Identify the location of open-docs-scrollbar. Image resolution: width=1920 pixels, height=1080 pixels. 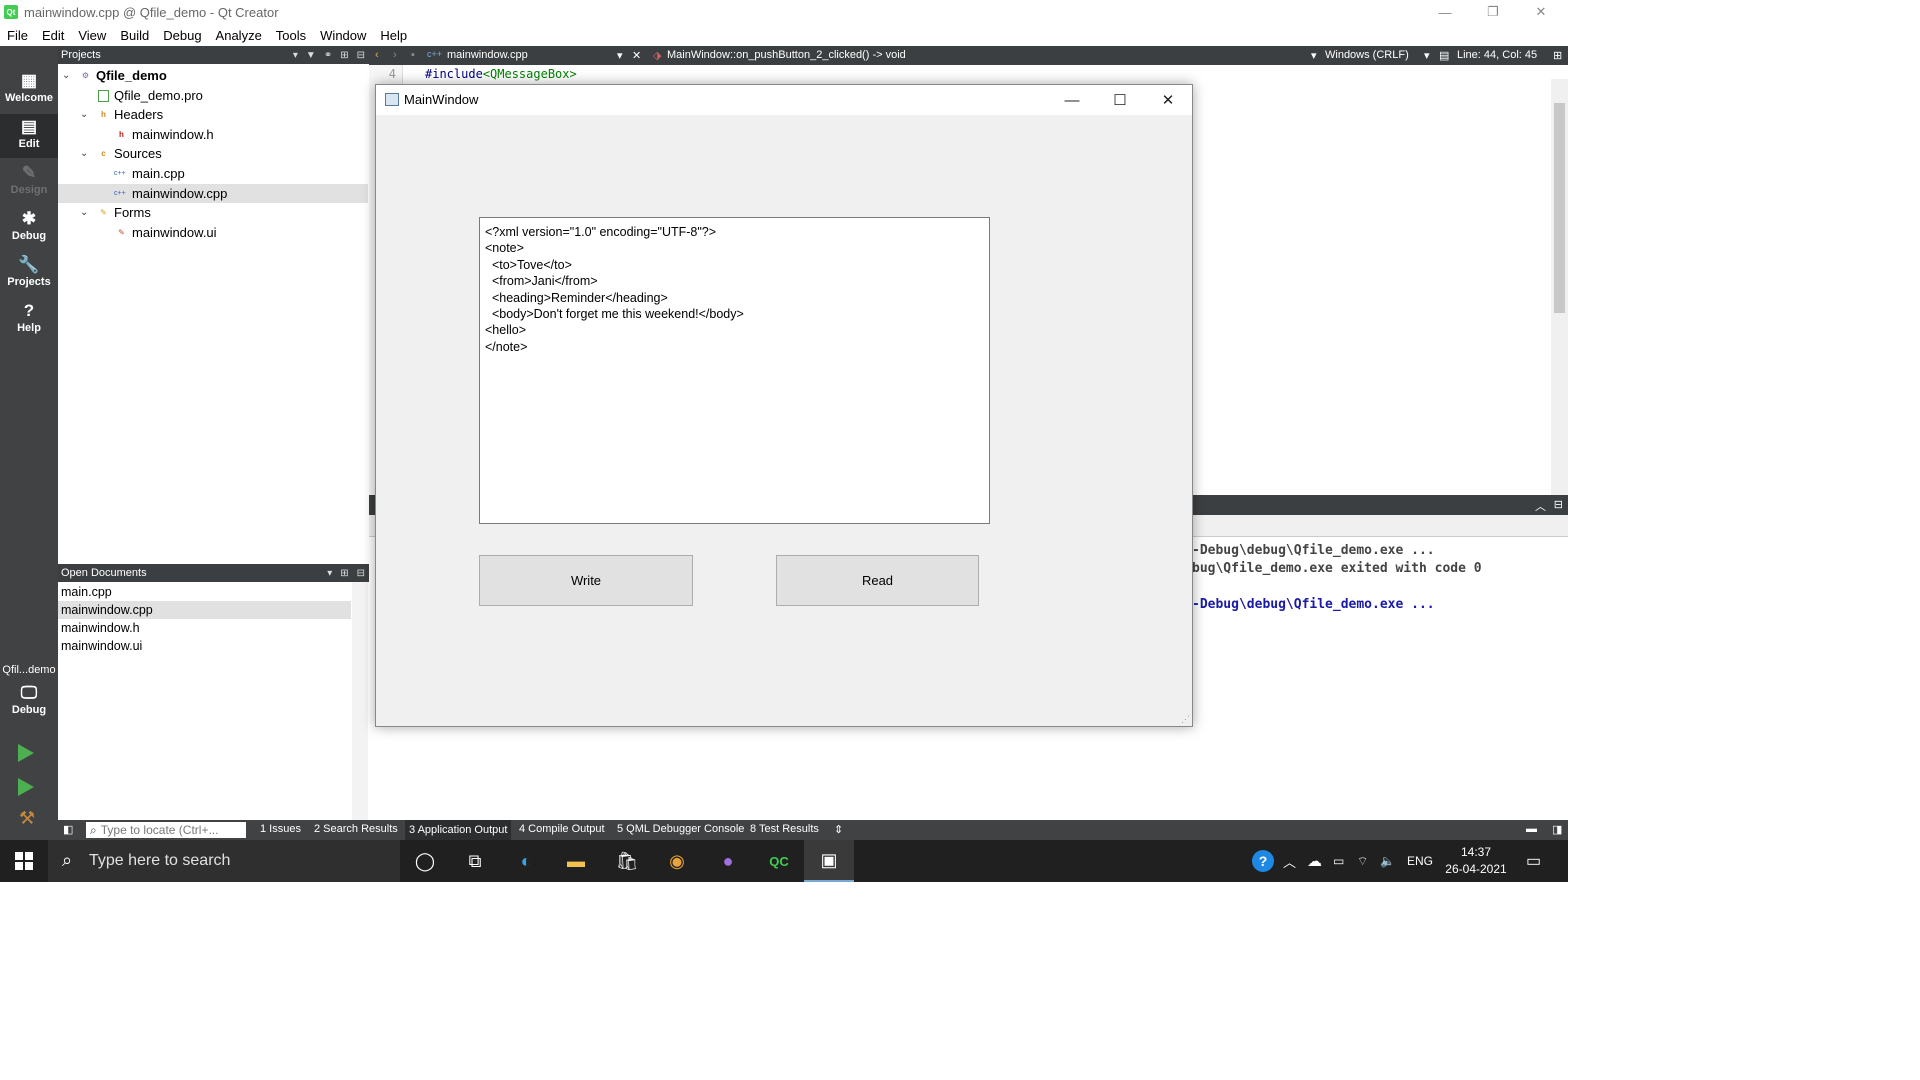
(360, 701).